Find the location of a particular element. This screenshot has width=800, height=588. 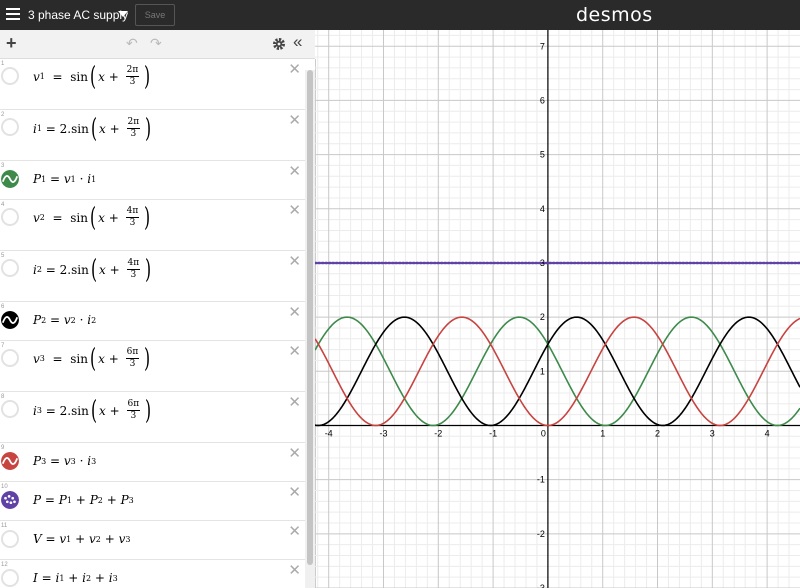

row-number: 5 is located at coordinates (3, 256).